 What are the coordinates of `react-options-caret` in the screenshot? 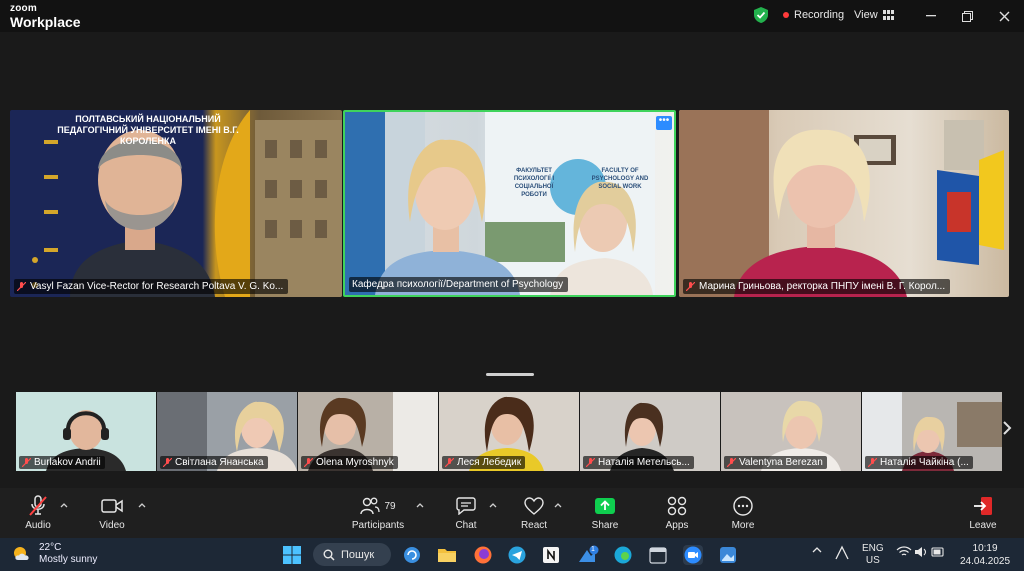 It's located at (558, 505).